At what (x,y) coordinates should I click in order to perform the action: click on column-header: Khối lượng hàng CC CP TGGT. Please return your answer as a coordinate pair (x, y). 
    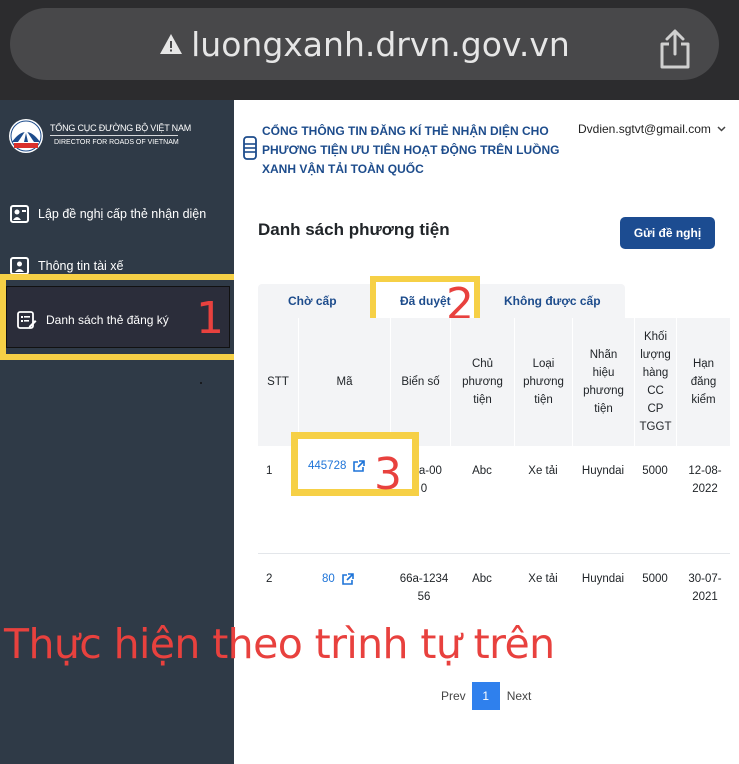
    Looking at the image, I should click on (655, 382).